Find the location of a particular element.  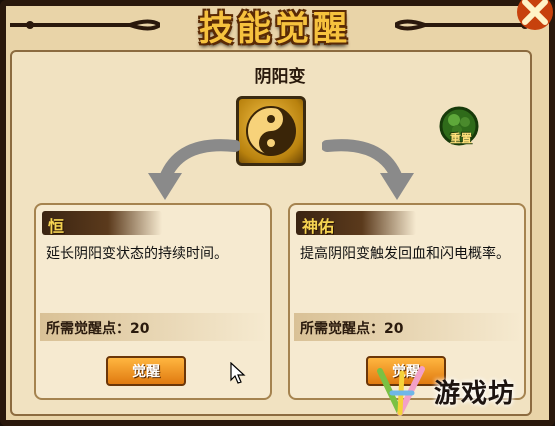

skill-icon-frame is located at coordinates (271, 131).